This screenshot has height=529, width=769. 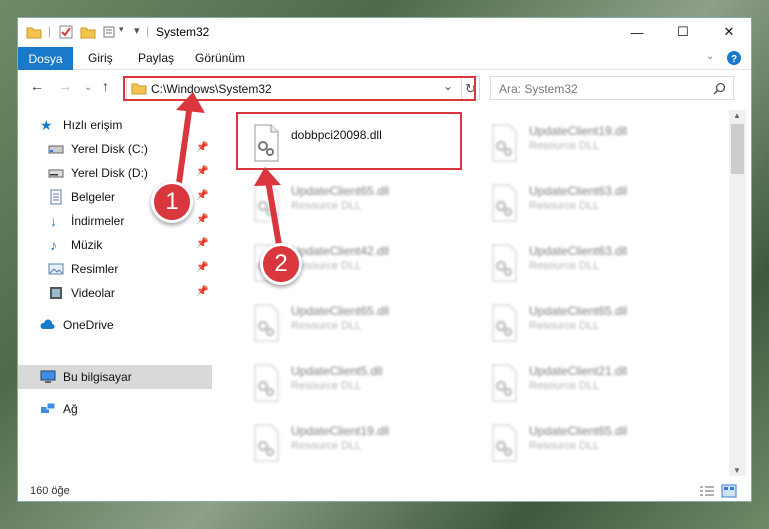 What do you see at coordinates (228, 169) in the screenshot?
I see `annotation-arrows` at bounding box center [228, 169].